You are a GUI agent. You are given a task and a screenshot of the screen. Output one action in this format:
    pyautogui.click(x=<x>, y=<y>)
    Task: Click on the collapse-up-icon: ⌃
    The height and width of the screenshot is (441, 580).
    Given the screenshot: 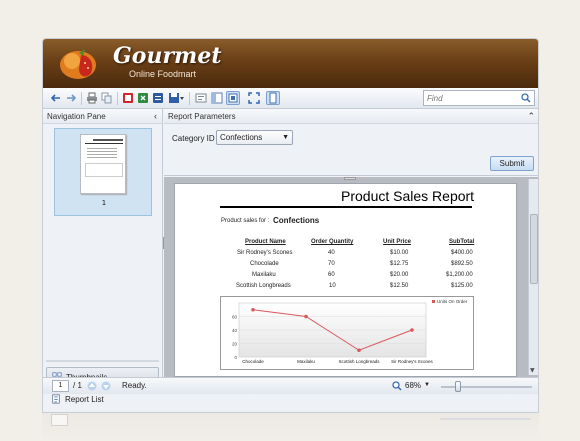 What is the action you would take?
    pyautogui.click(x=531, y=116)
    